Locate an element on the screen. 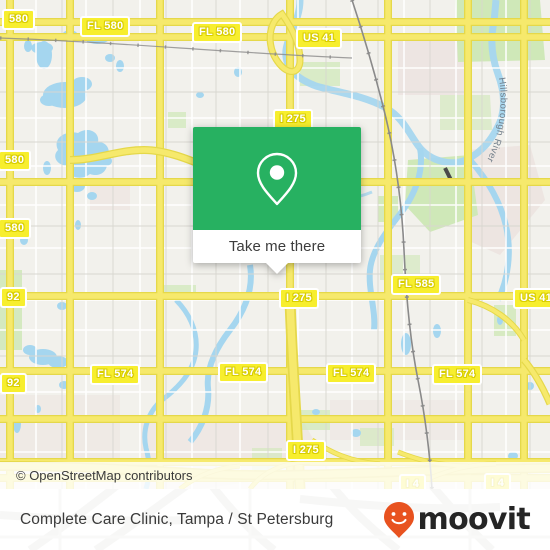 The height and width of the screenshot is (550, 550). moovit-smiley-pin-icon is located at coordinates (398, 519).